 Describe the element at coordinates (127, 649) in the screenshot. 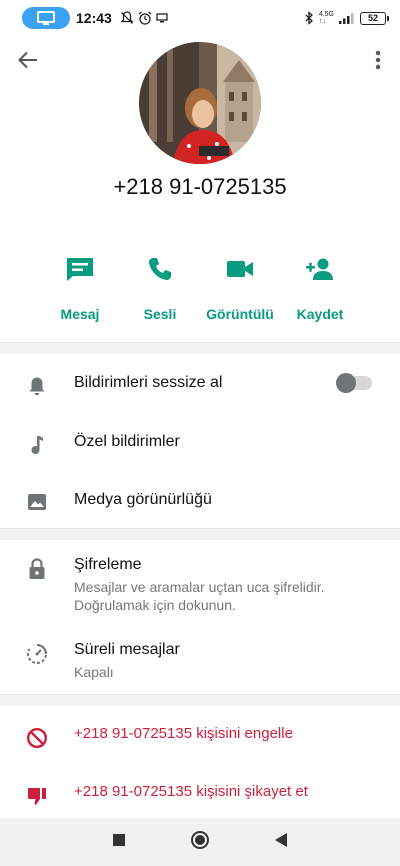

I see `disappearing-messages-title: Süreli mesajlar` at that location.